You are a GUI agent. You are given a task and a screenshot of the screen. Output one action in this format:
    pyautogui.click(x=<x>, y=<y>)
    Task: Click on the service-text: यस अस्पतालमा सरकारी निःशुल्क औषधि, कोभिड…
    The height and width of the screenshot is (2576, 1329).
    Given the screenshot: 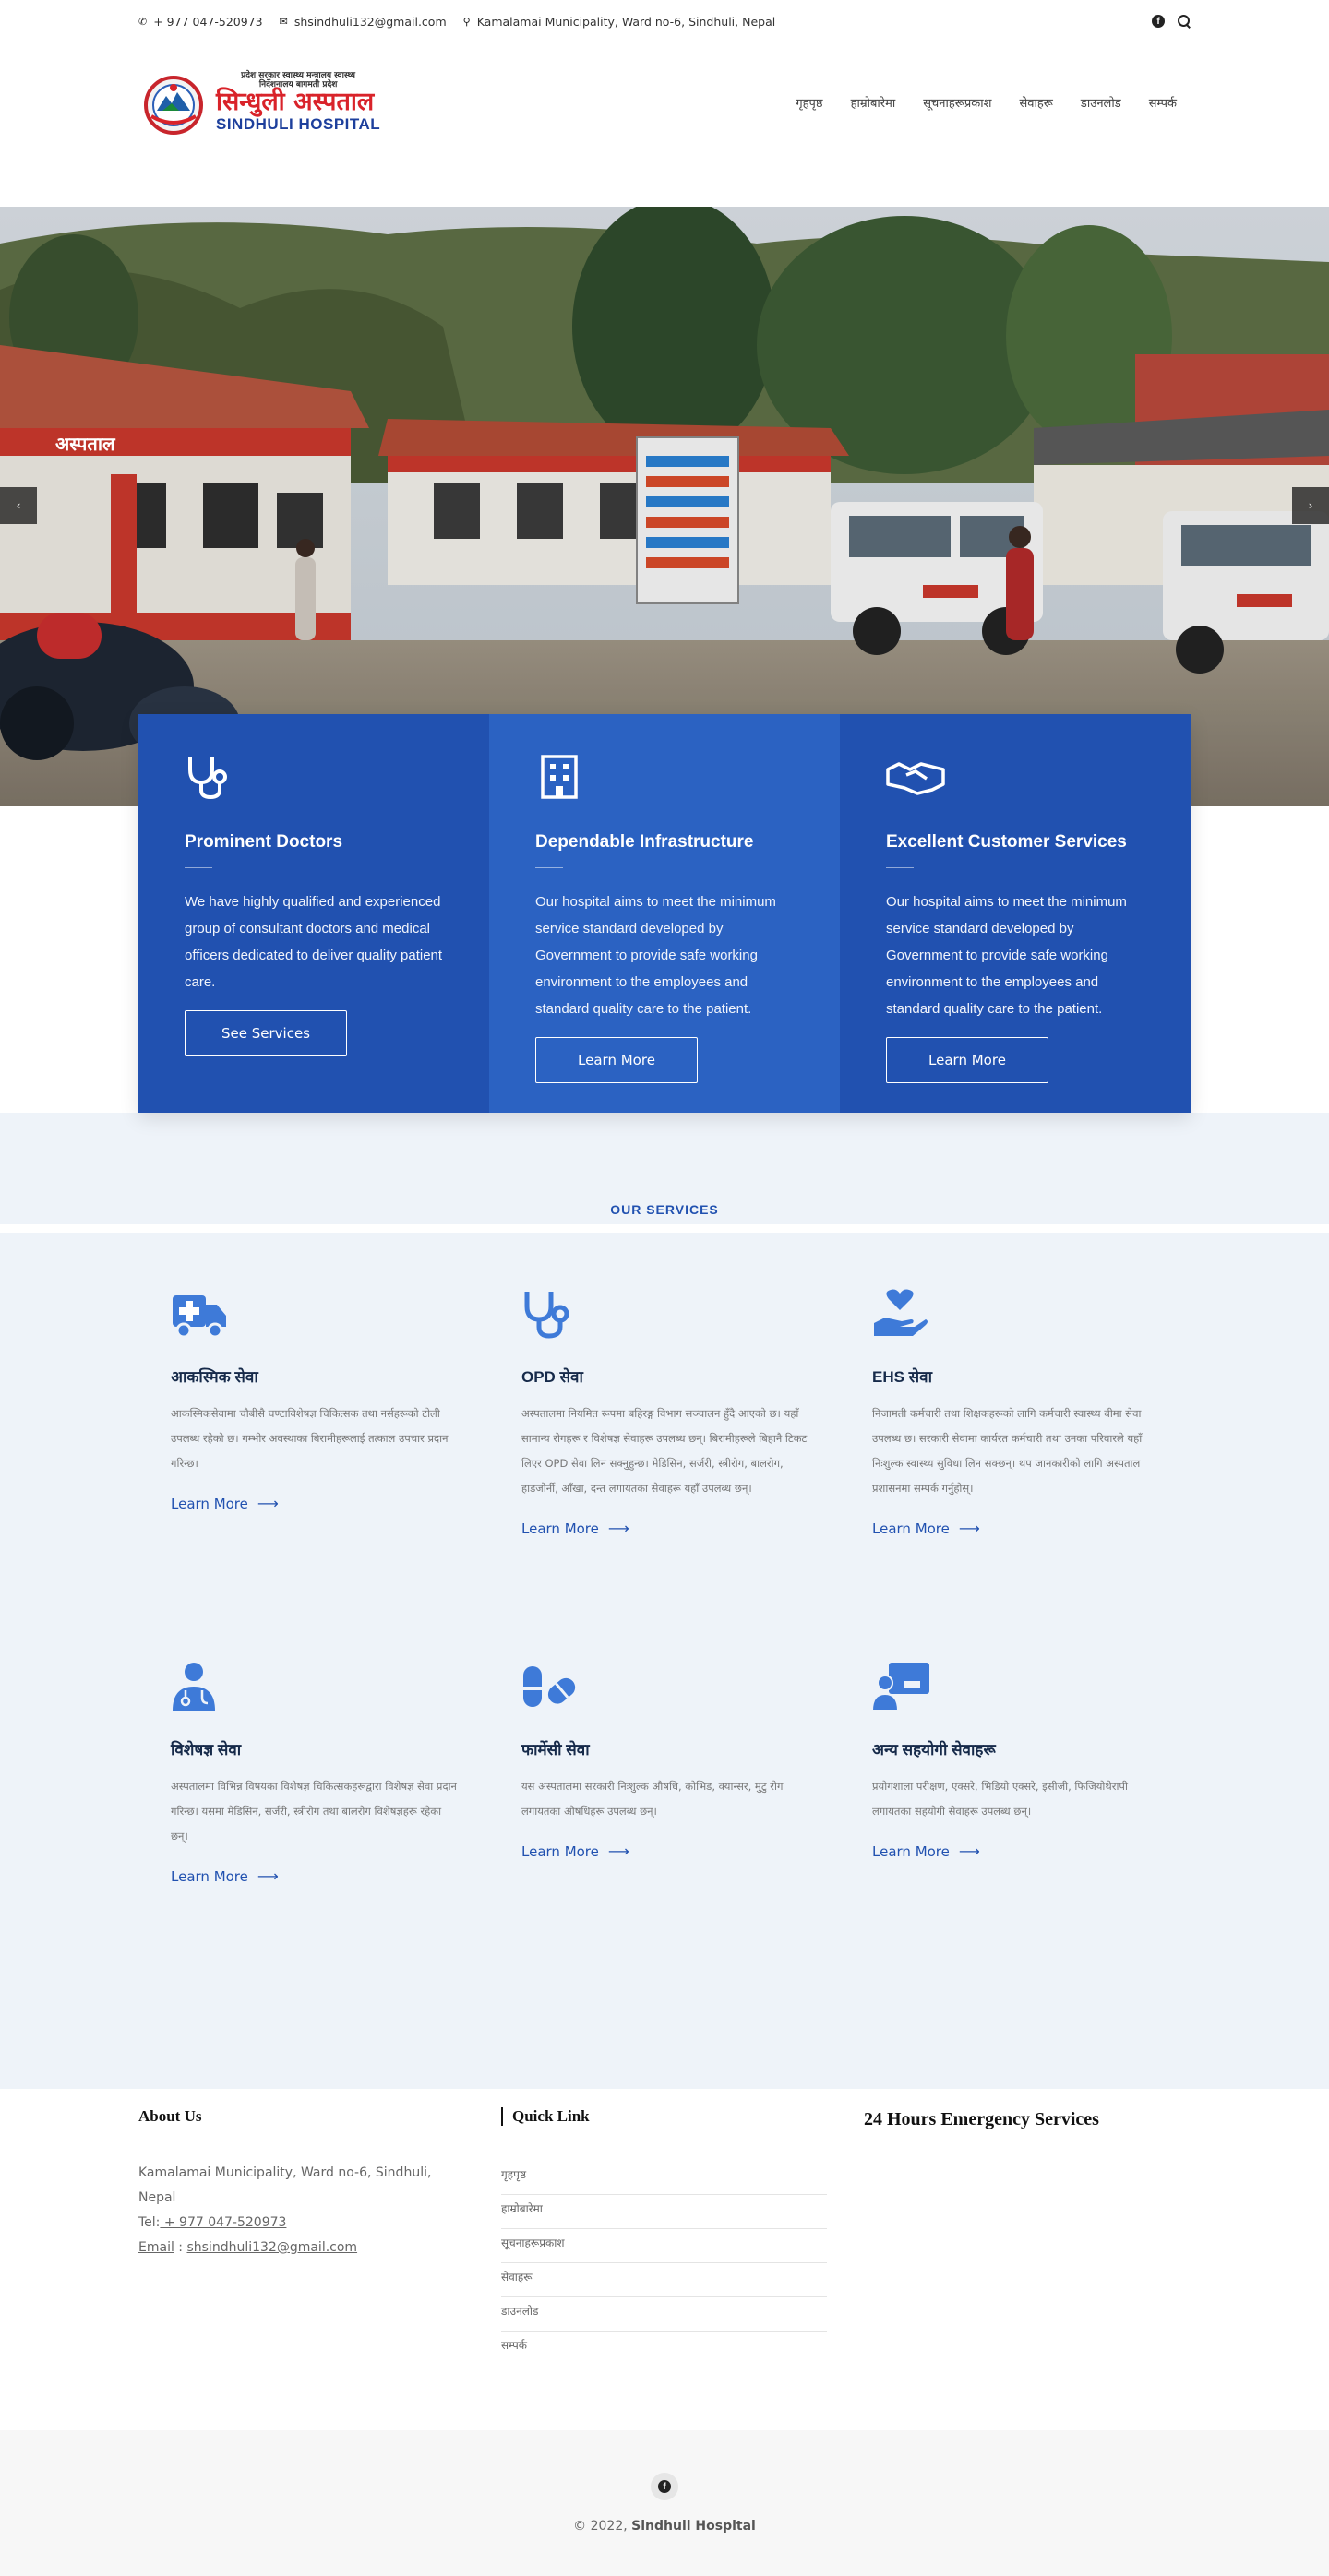 What is the action you would take?
    pyautogui.click(x=653, y=1799)
    